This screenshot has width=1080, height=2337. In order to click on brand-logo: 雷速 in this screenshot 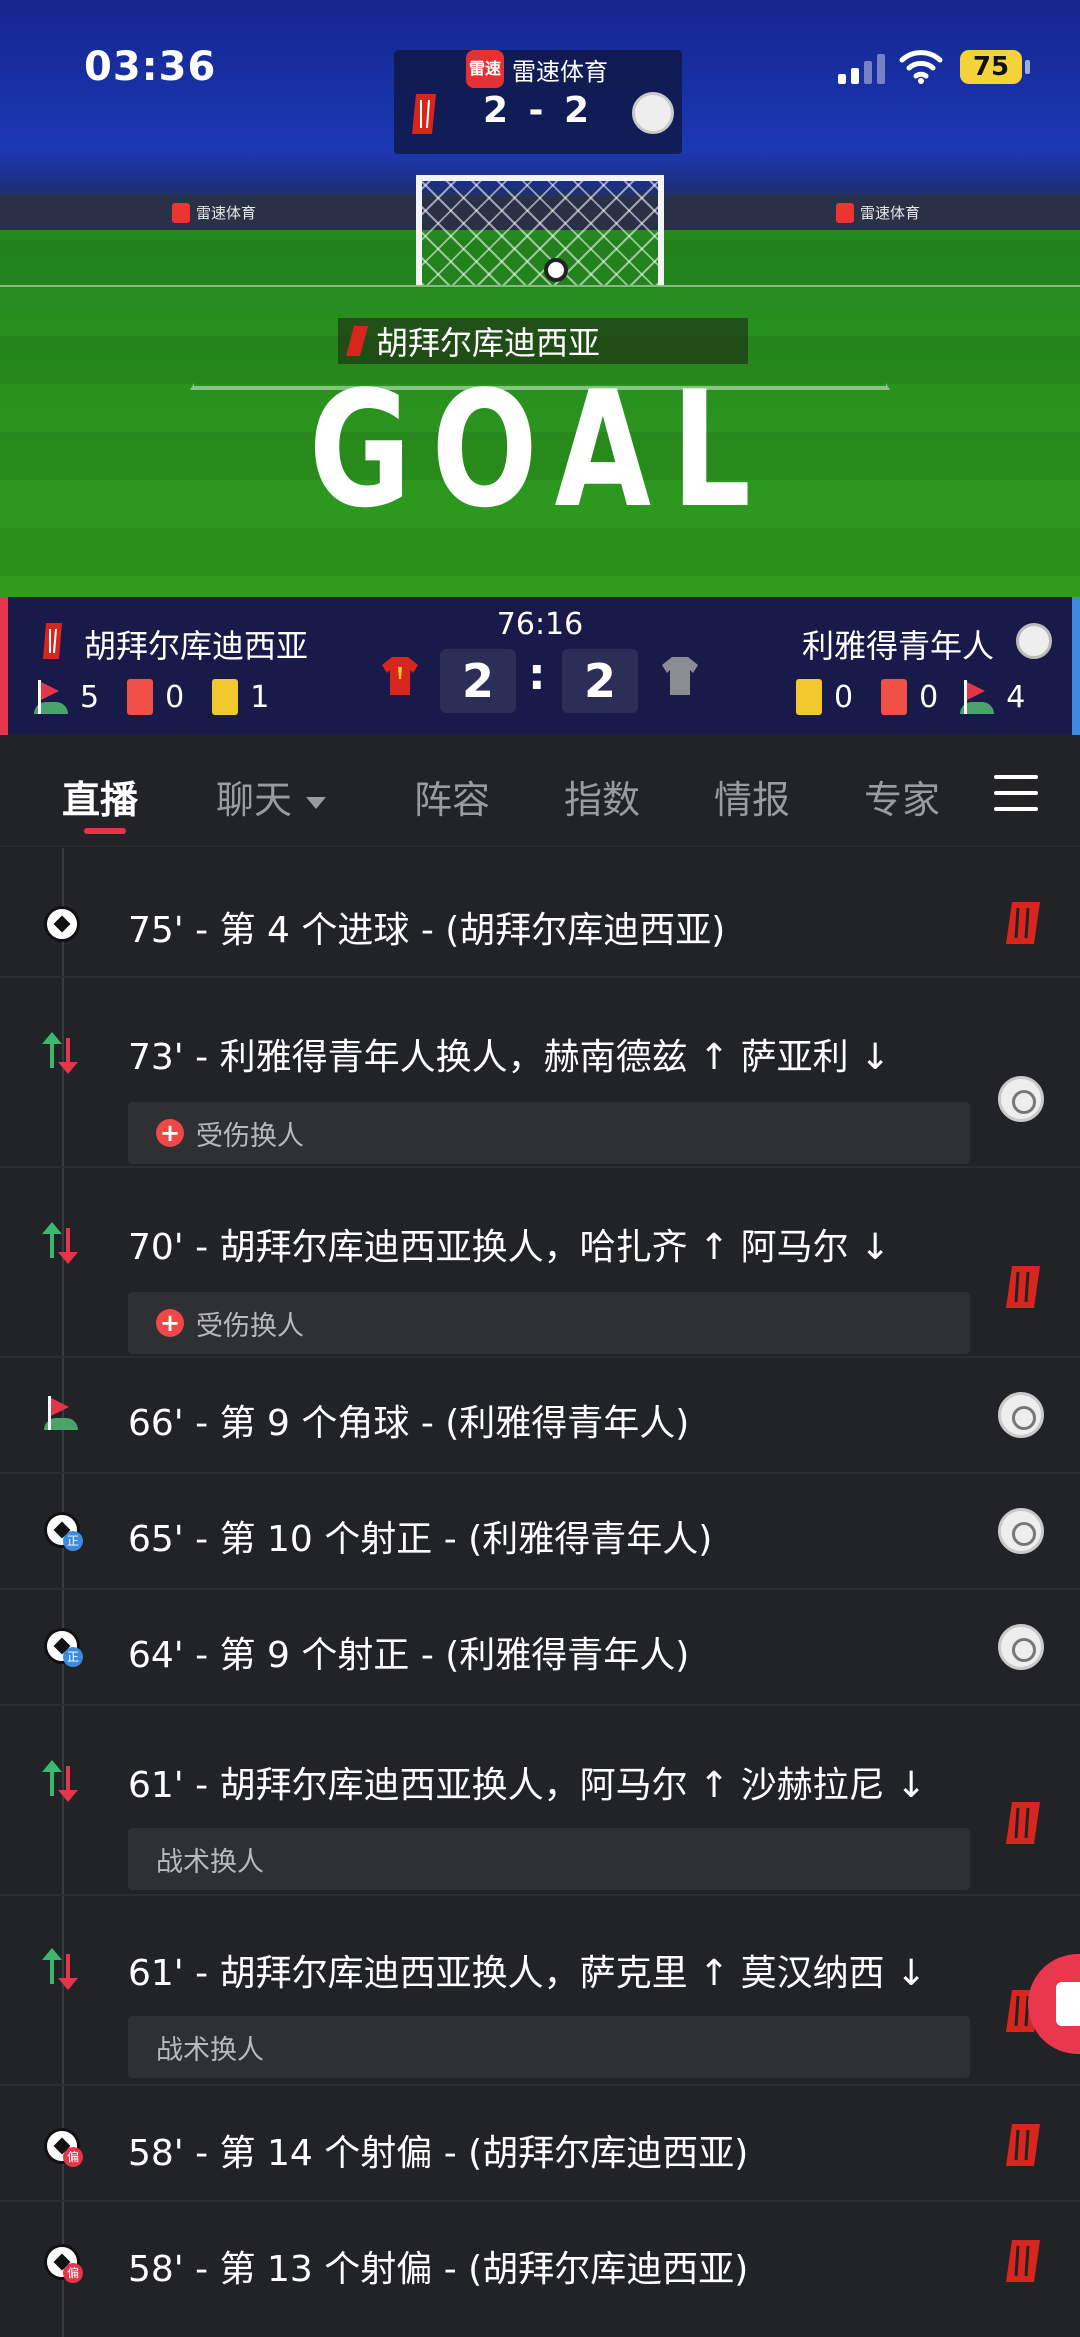, I will do `click(485, 69)`.